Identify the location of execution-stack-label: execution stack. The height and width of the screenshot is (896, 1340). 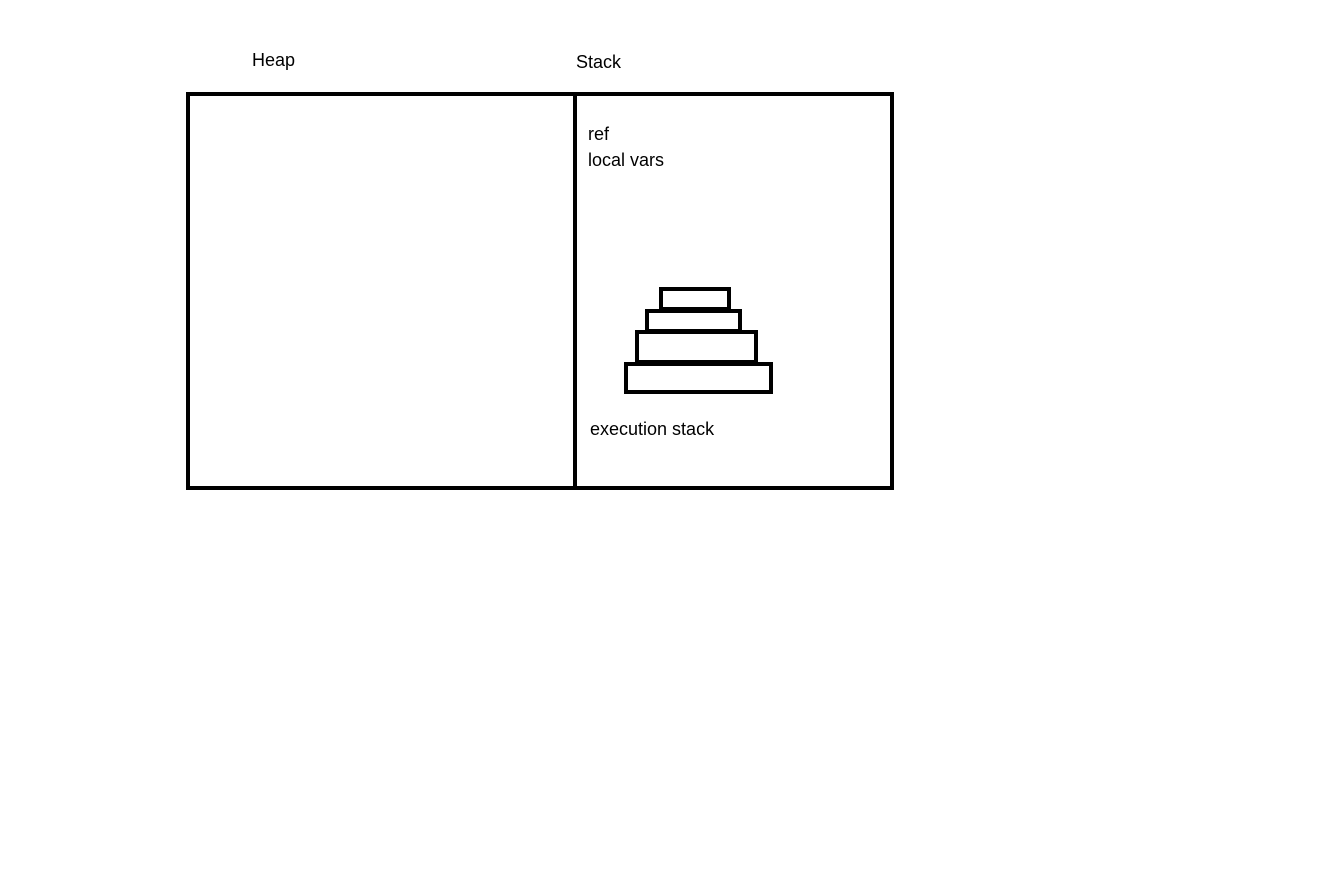
(652, 429).